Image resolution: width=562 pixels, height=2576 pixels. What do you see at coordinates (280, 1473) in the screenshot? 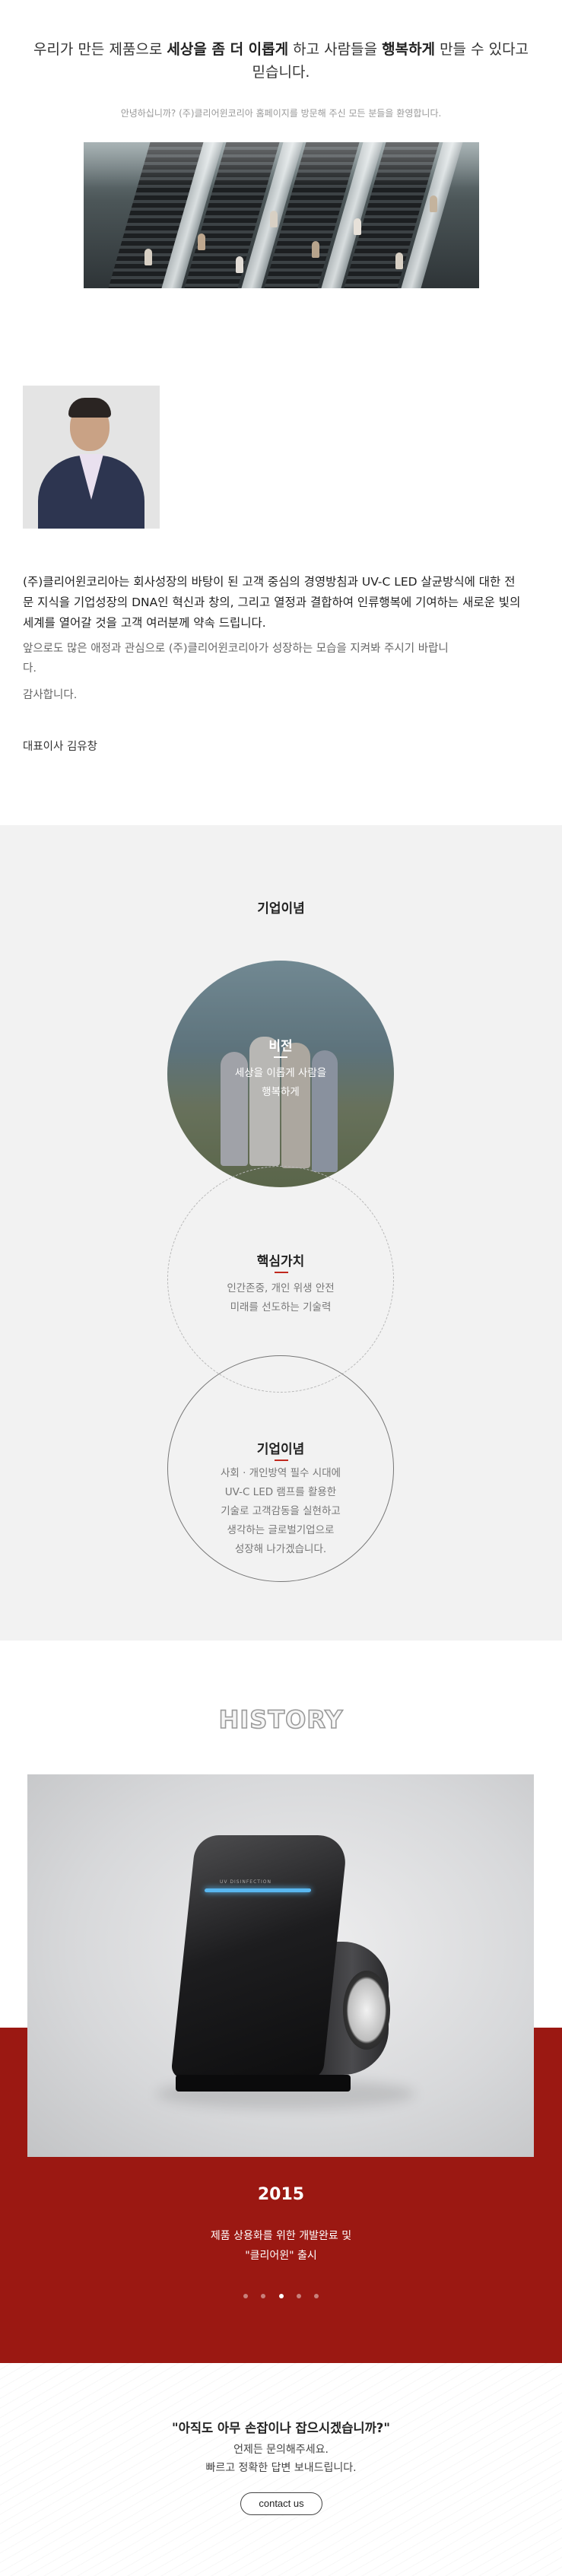
I see `desc-line: 사회 · 개인방역 필수 시대에` at bounding box center [280, 1473].